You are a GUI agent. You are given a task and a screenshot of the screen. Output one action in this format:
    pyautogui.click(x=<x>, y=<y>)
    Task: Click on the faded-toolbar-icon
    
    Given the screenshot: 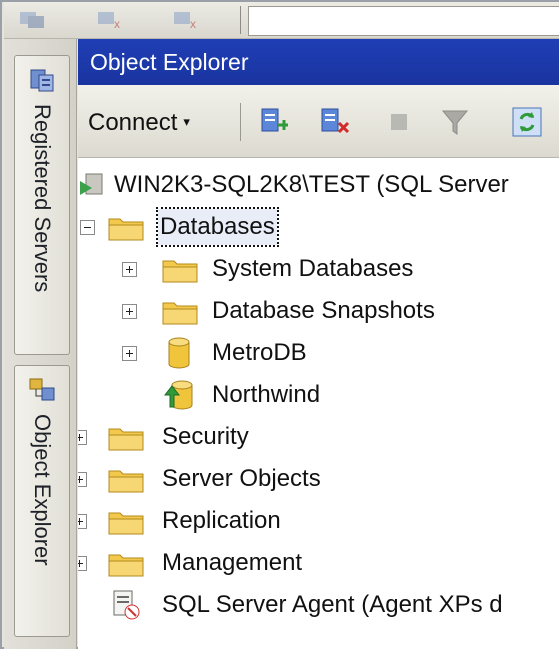 What is the action you would take?
    pyautogui.click(x=33, y=19)
    